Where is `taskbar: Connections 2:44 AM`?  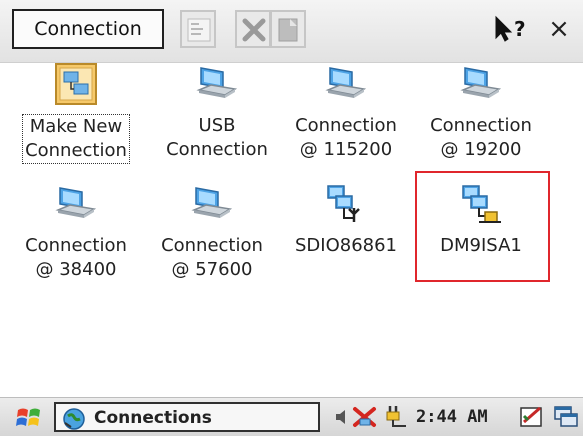 taskbar: Connections 2:44 AM is located at coordinates (291, 416).